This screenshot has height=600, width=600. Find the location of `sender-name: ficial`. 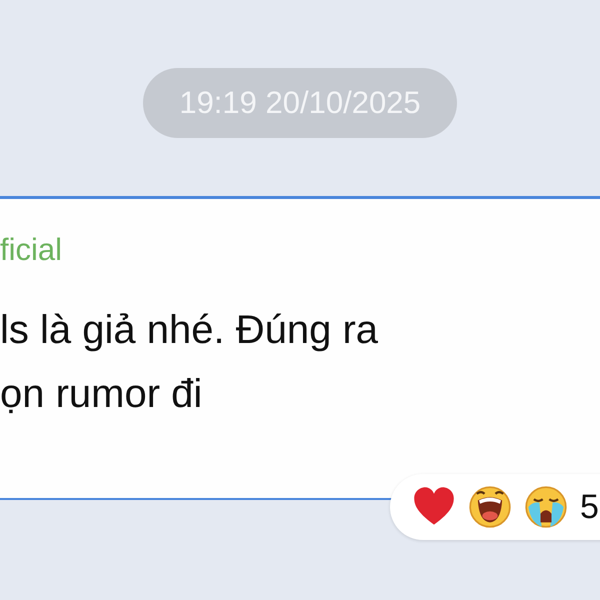

sender-name: ficial is located at coordinates (32, 249).